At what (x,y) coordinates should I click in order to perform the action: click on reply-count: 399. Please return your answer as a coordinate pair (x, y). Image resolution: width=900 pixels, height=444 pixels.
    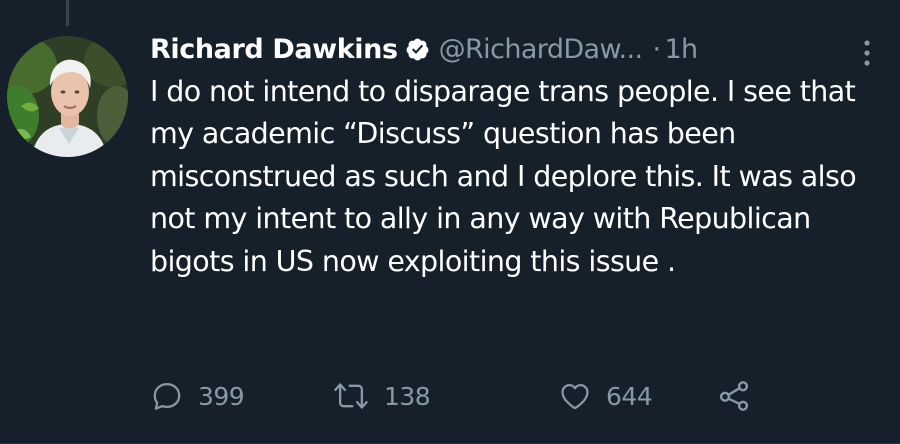
    Looking at the image, I should click on (221, 396).